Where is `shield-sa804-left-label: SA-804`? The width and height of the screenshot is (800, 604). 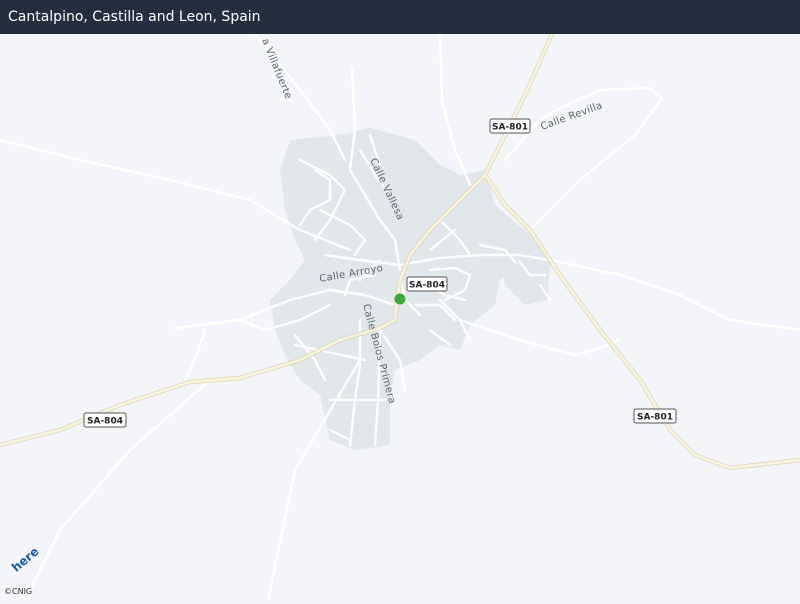
shield-sa804-left-label: SA-804 is located at coordinates (105, 422).